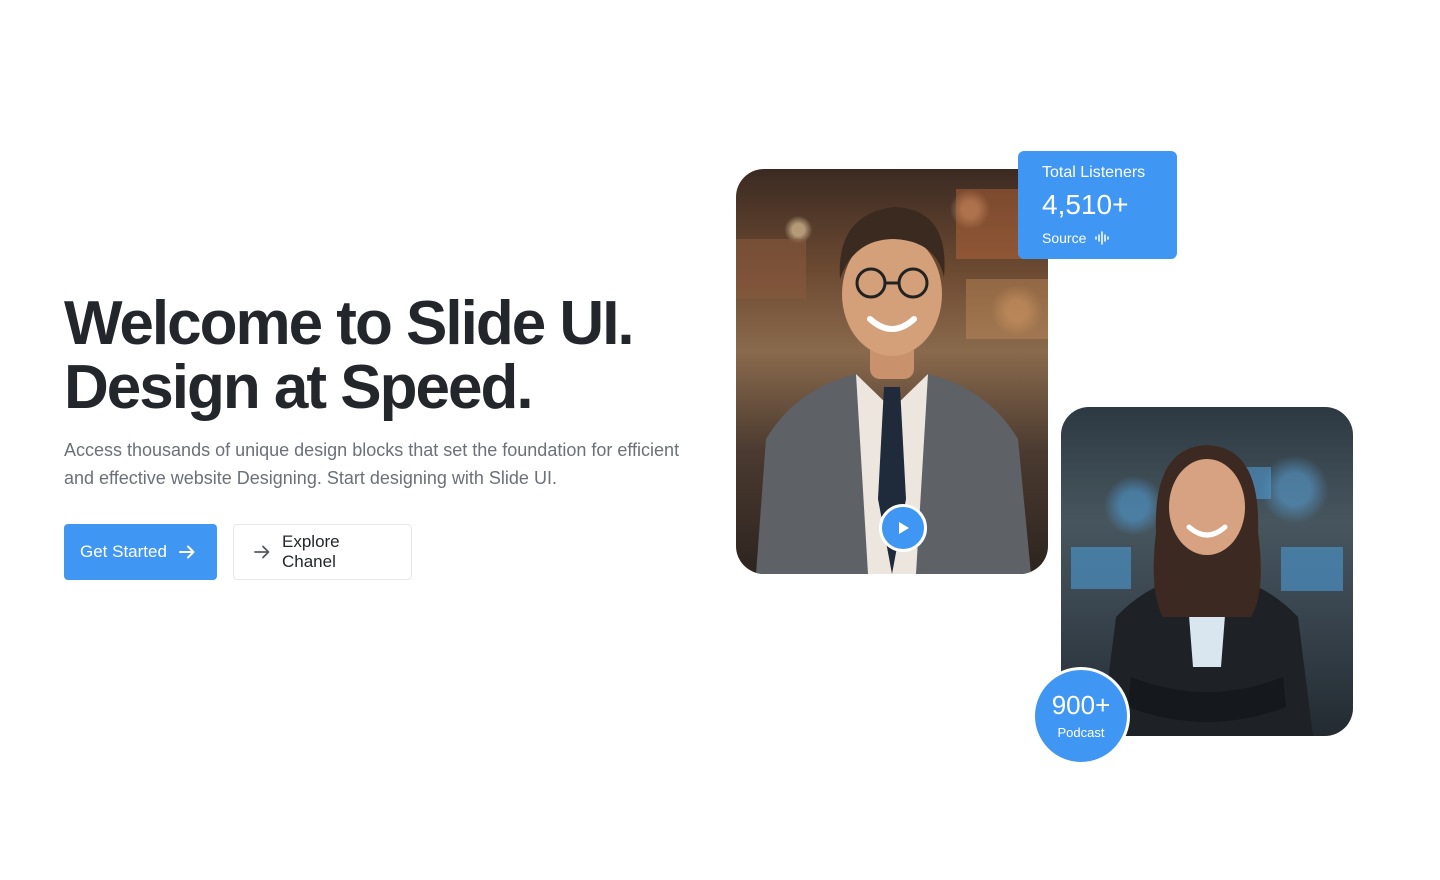  What do you see at coordinates (123, 551) in the screenshot?
I see `get-started-label: Get Started` at bounding box center [123, 551].